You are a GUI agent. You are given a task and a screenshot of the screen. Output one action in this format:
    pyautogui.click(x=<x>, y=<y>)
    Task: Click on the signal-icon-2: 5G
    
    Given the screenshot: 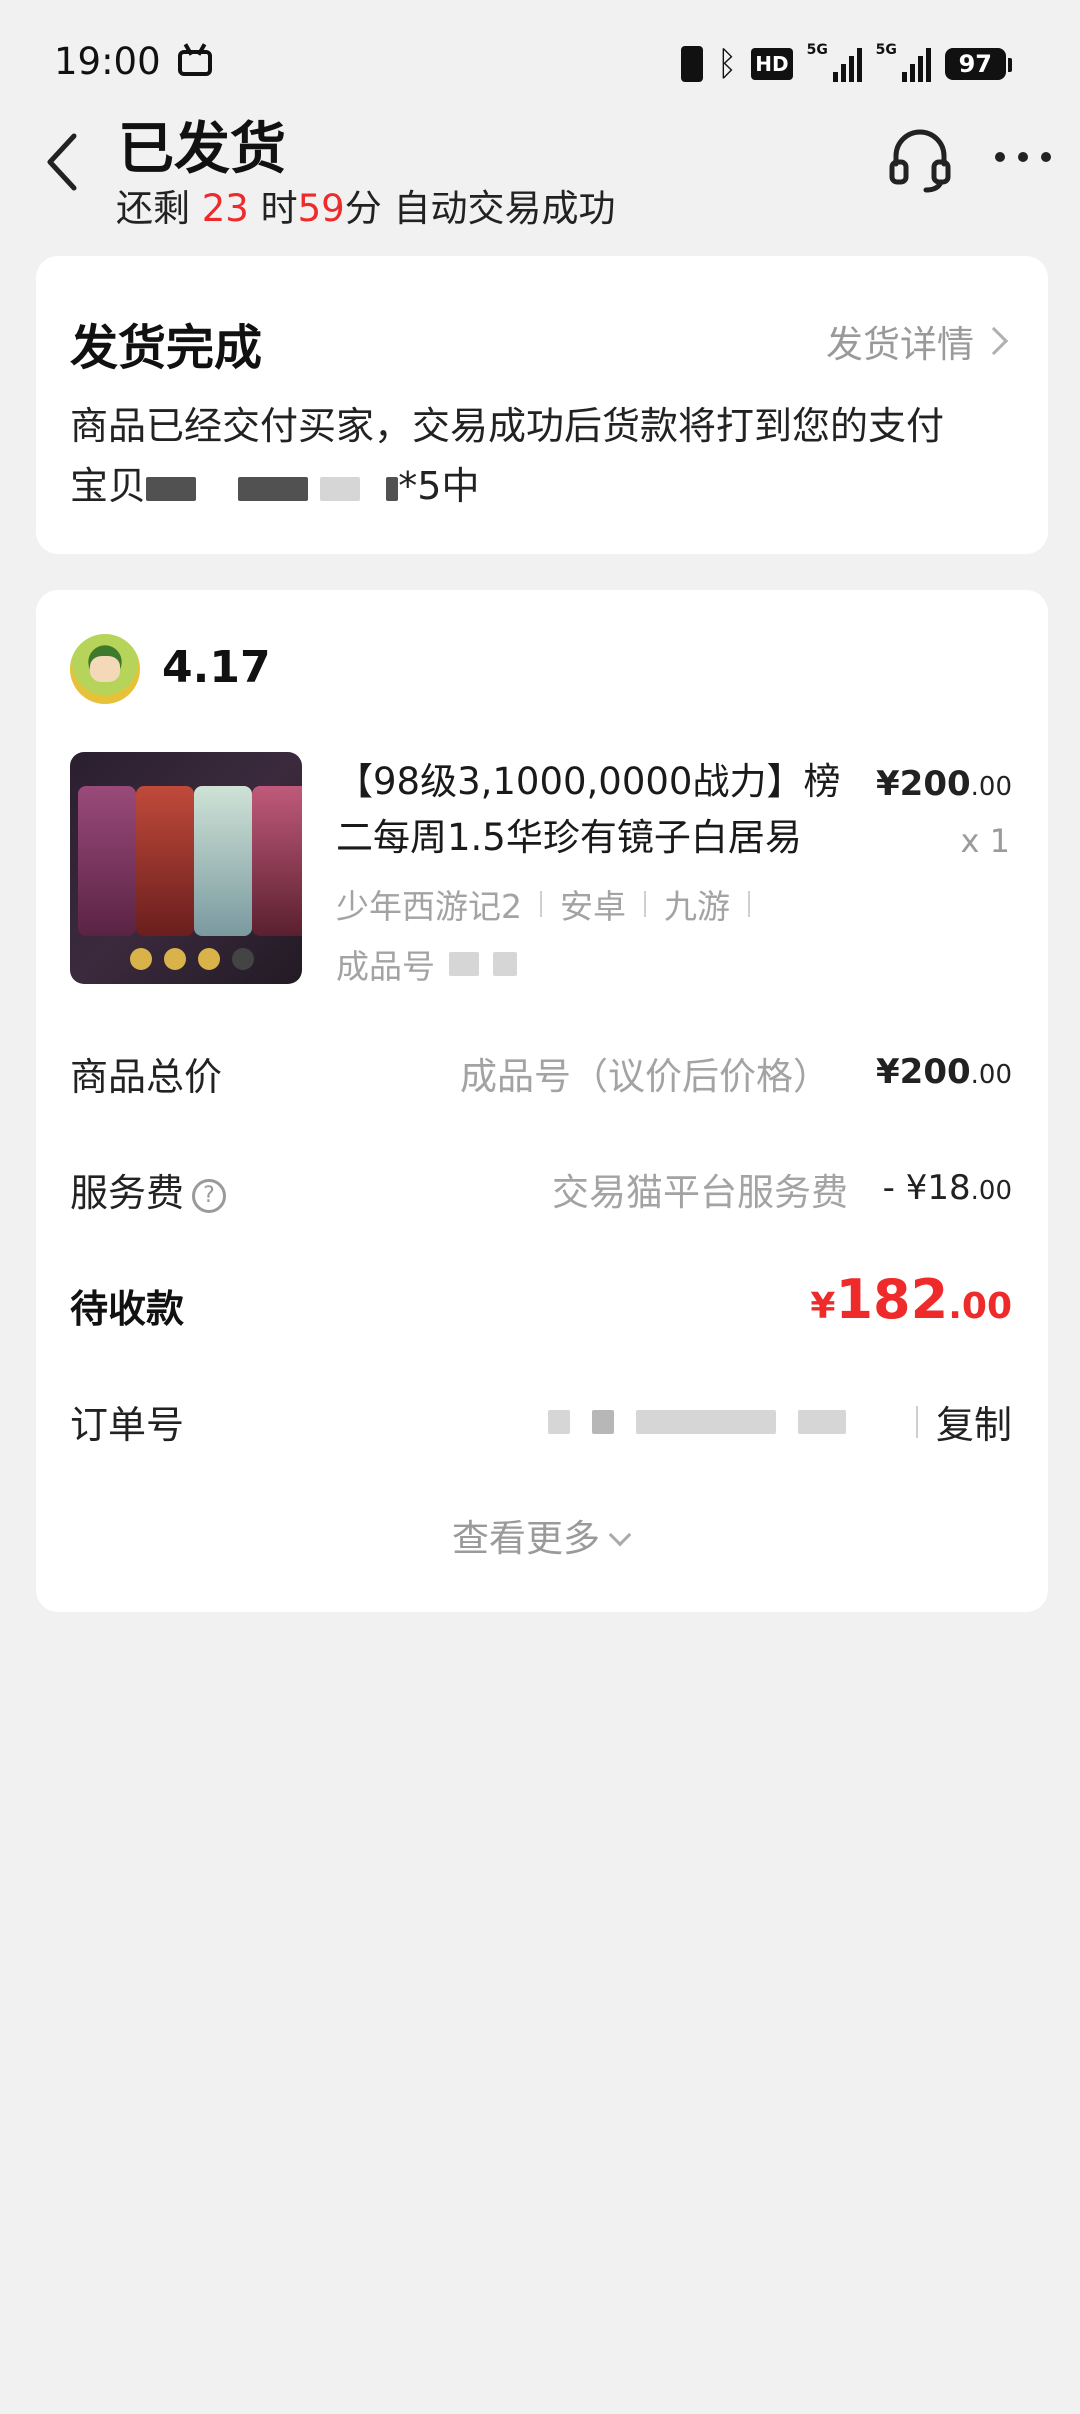 What is the action you would take?
    pyautogui.click(x=903, y=62)
    